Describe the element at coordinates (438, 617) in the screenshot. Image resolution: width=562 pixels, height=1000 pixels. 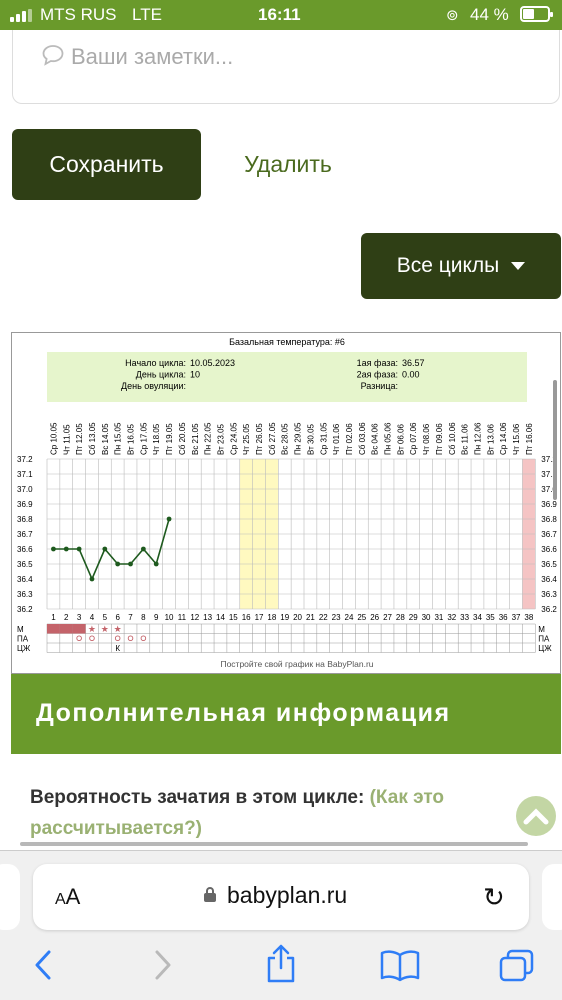
I see `day-number: 31` at that location.